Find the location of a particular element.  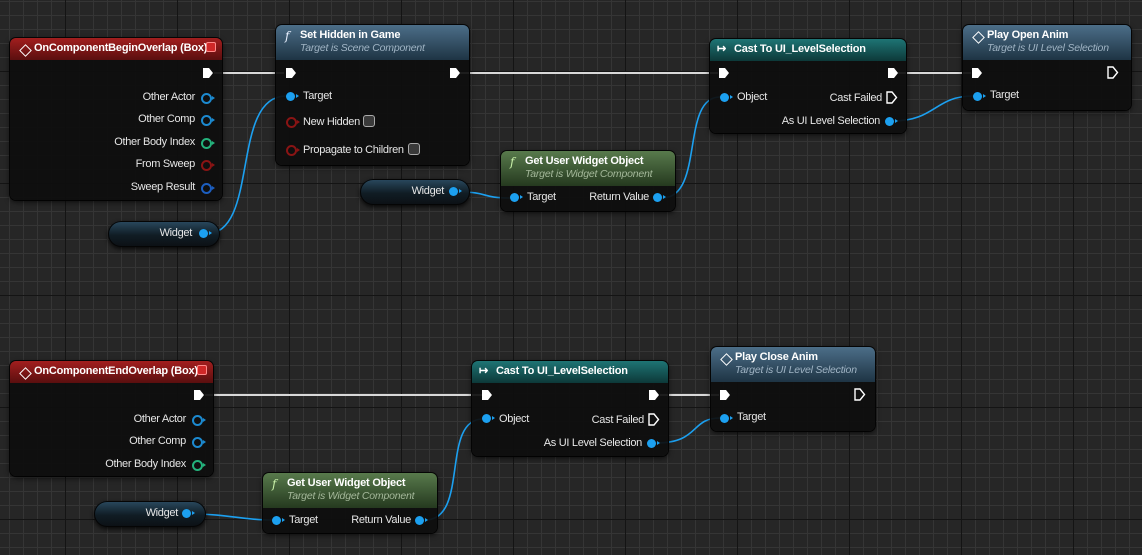

pin-label: Other Actor is located at coordinates (160, 419).